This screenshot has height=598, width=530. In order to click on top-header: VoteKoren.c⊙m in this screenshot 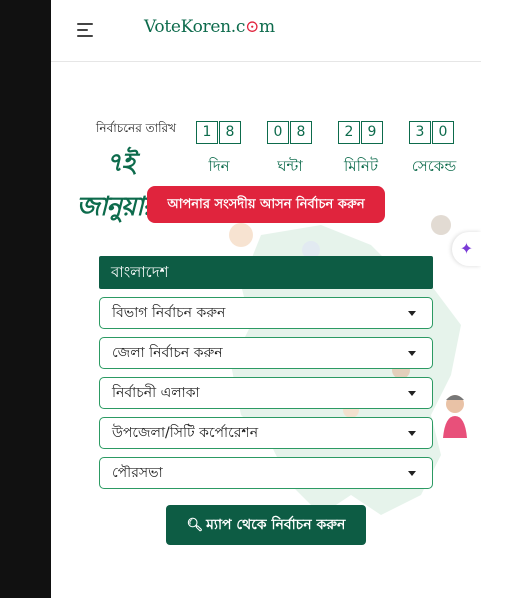, I will do `click(266, 31)`.